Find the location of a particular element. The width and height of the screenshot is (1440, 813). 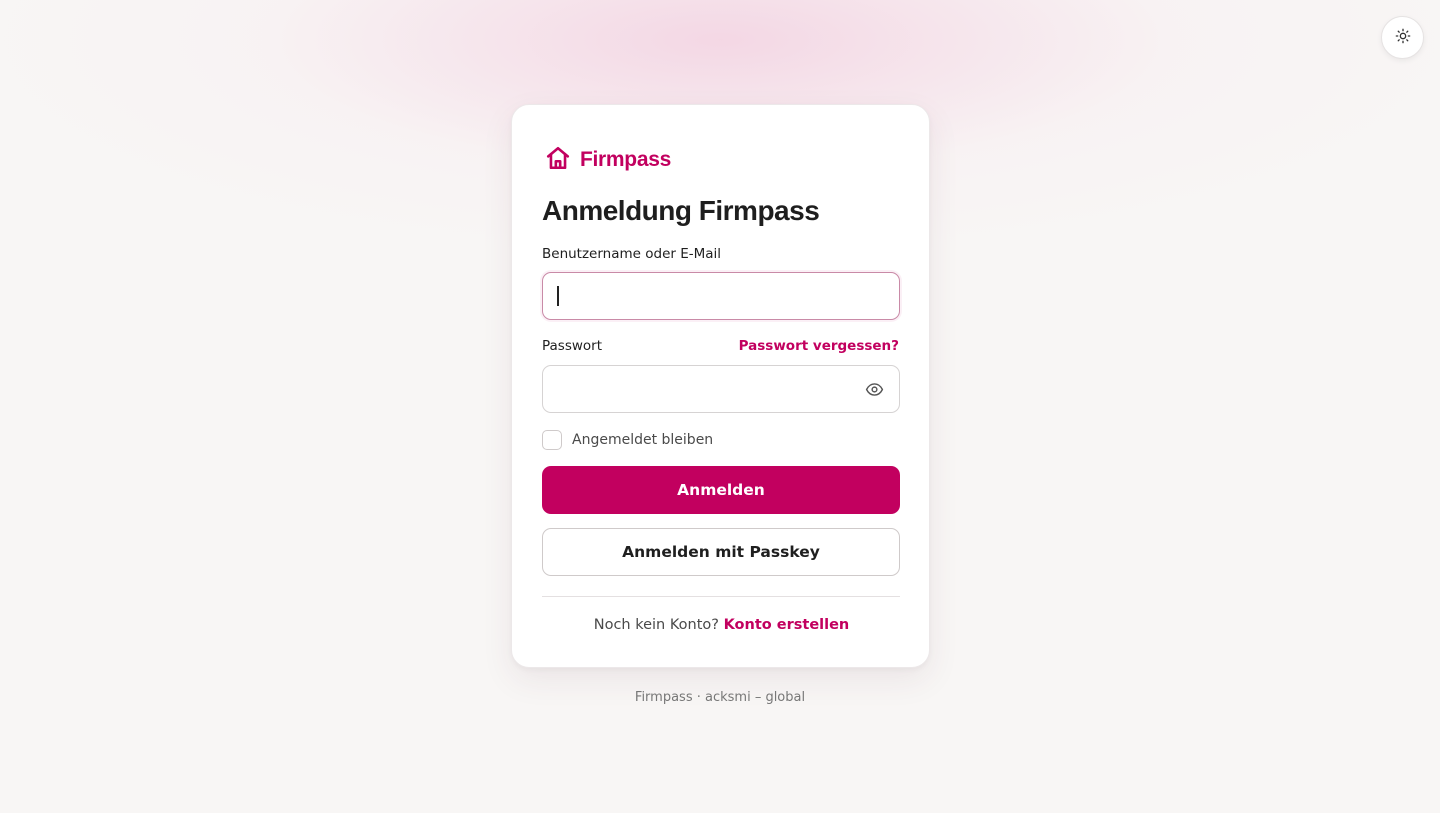

page-title: Anmeldung Firmpass is located at coordinates (681, 210).